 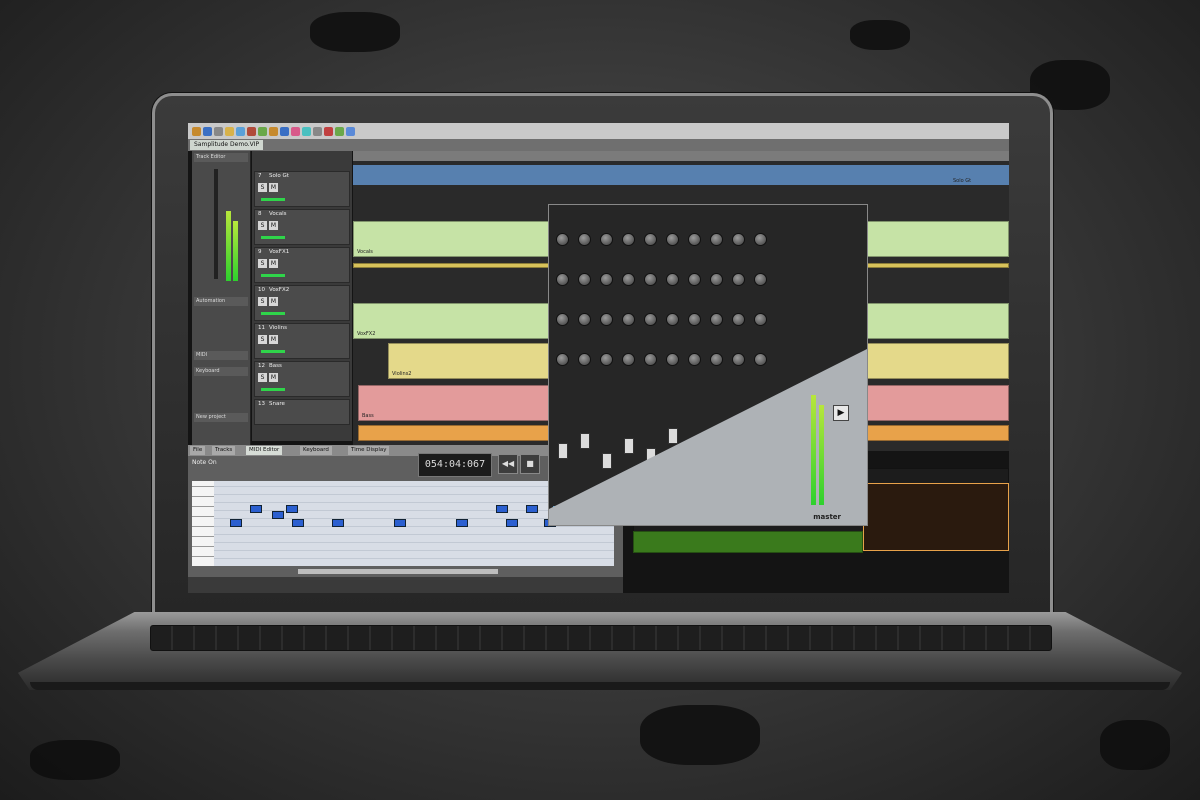 I want to click on track-name: Vocals, so click(x=278, y=214).